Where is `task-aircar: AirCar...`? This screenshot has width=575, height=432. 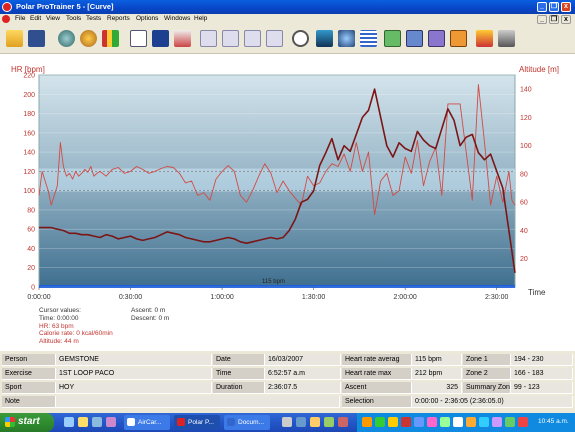 task-aircar: AirCar... is located at coordinates (147, 422).